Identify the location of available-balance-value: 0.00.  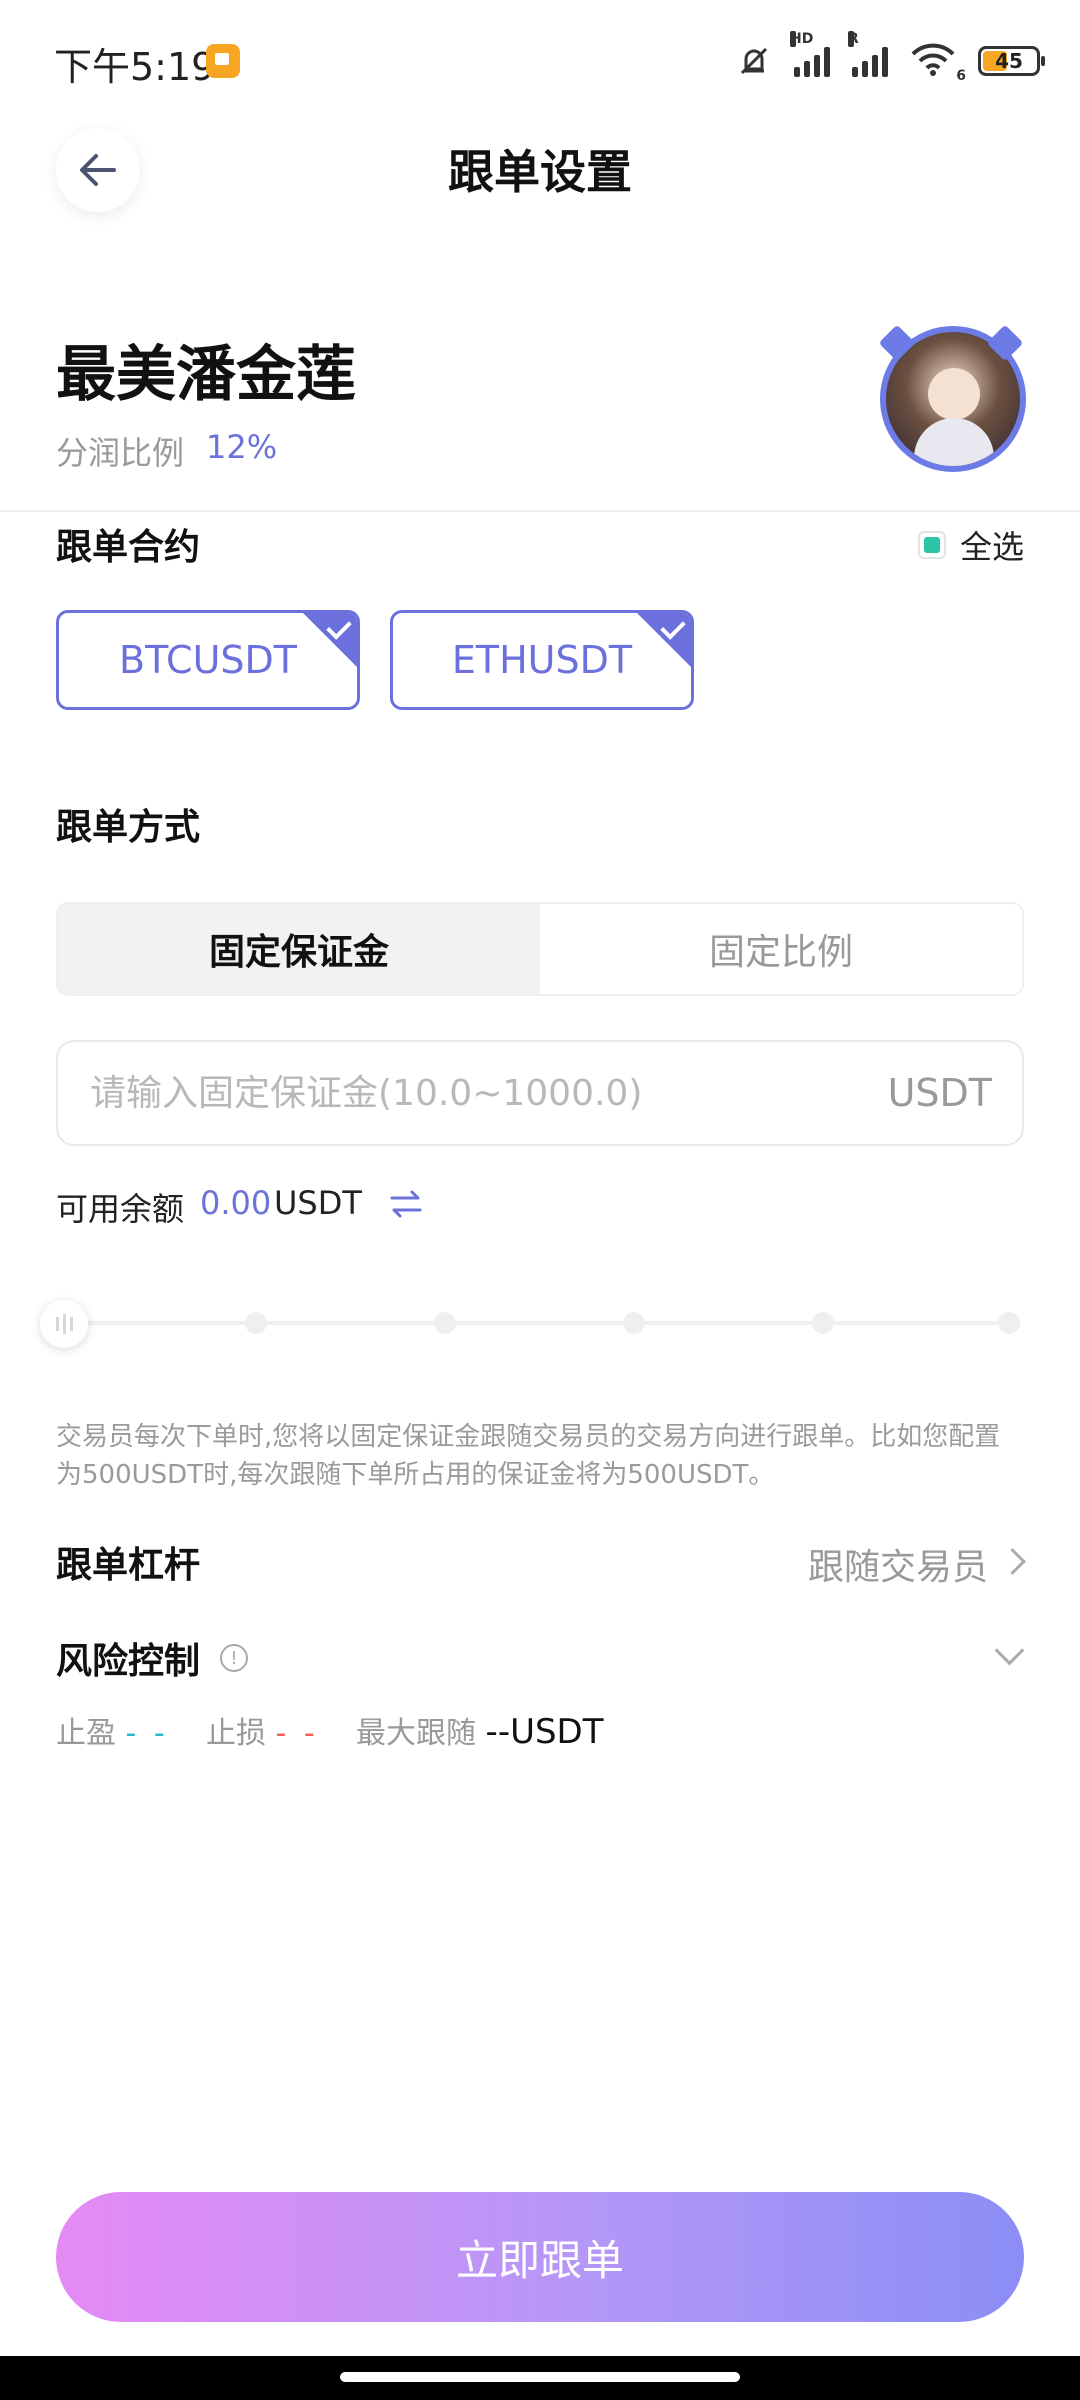
(236, 1203).